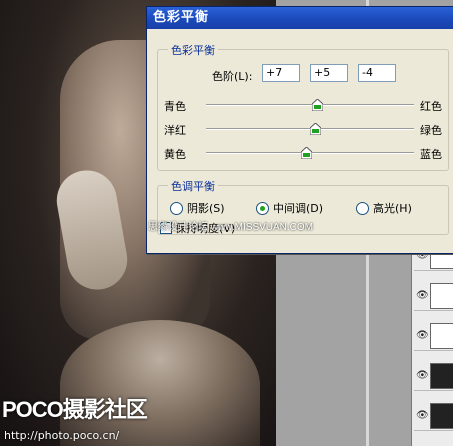 The width and height of the screenshot is (453, 446). I want to click on slider-label-blue: 蓝色, so click(431, 154).